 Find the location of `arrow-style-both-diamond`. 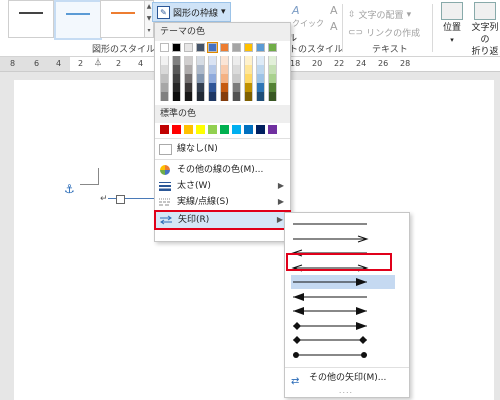

arrow-style-both-diamond is located at coordinates (343, 340).